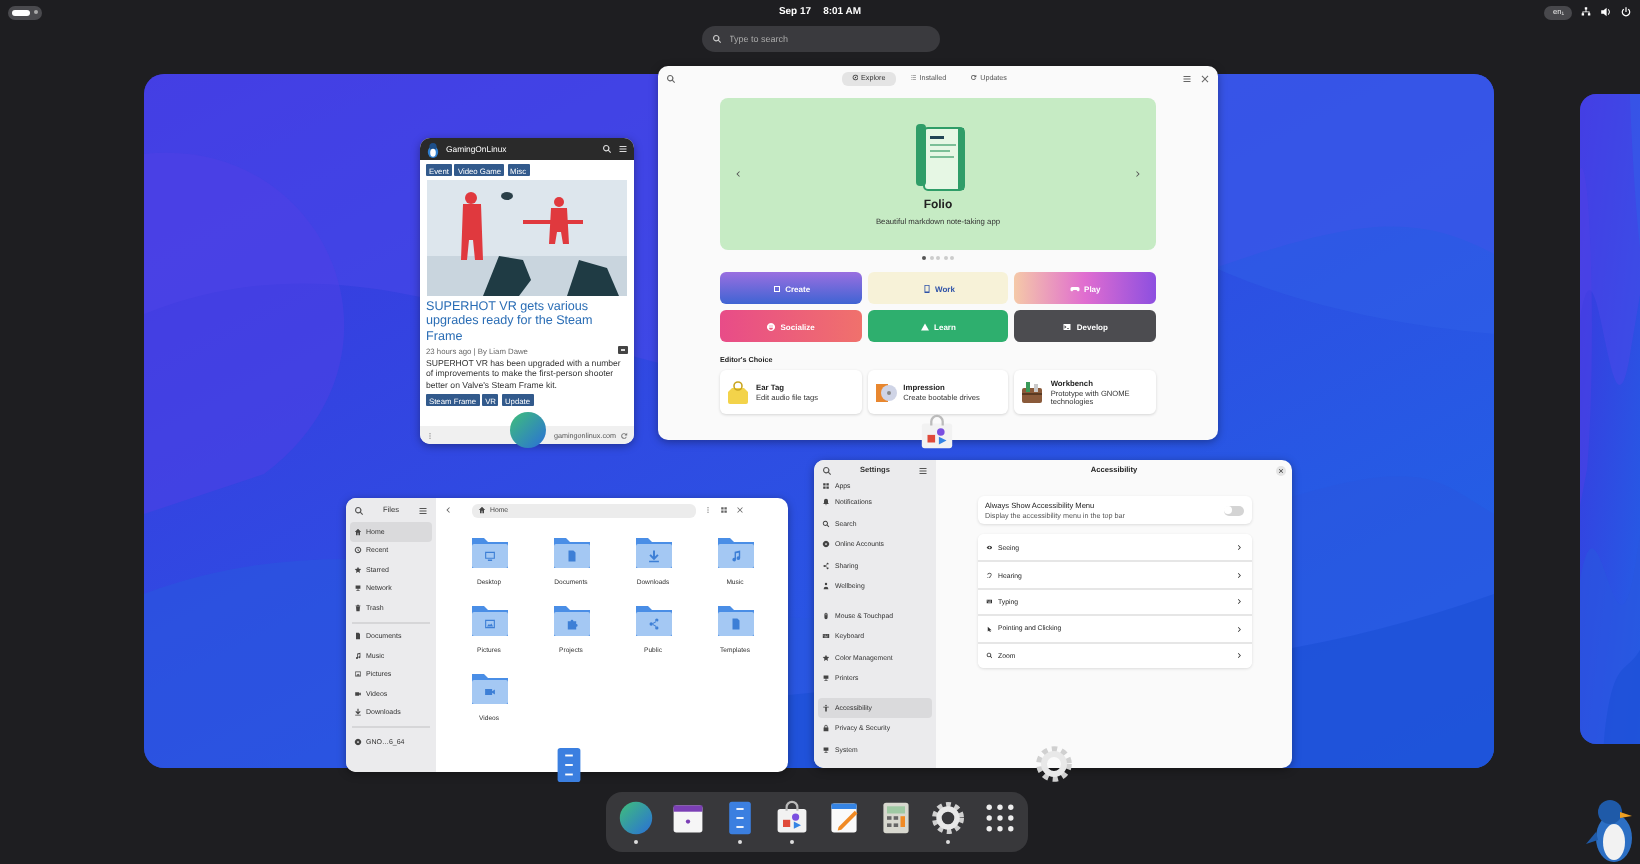 The image size is (1640, 864). Describe the element at coordinates (1586, 12) in the screenshot. I see `network-icon` at that location.